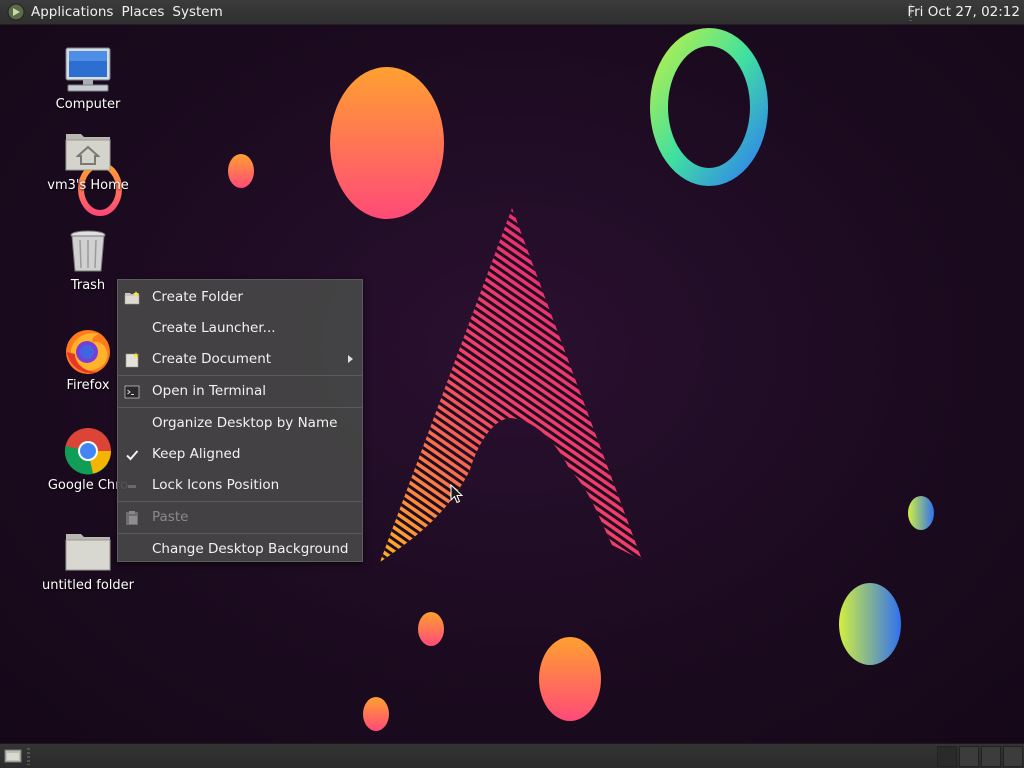  What do you see at coordinates (88, 70) in the screenshot?
I see `computer-icon` at bounding box center [88, 70].